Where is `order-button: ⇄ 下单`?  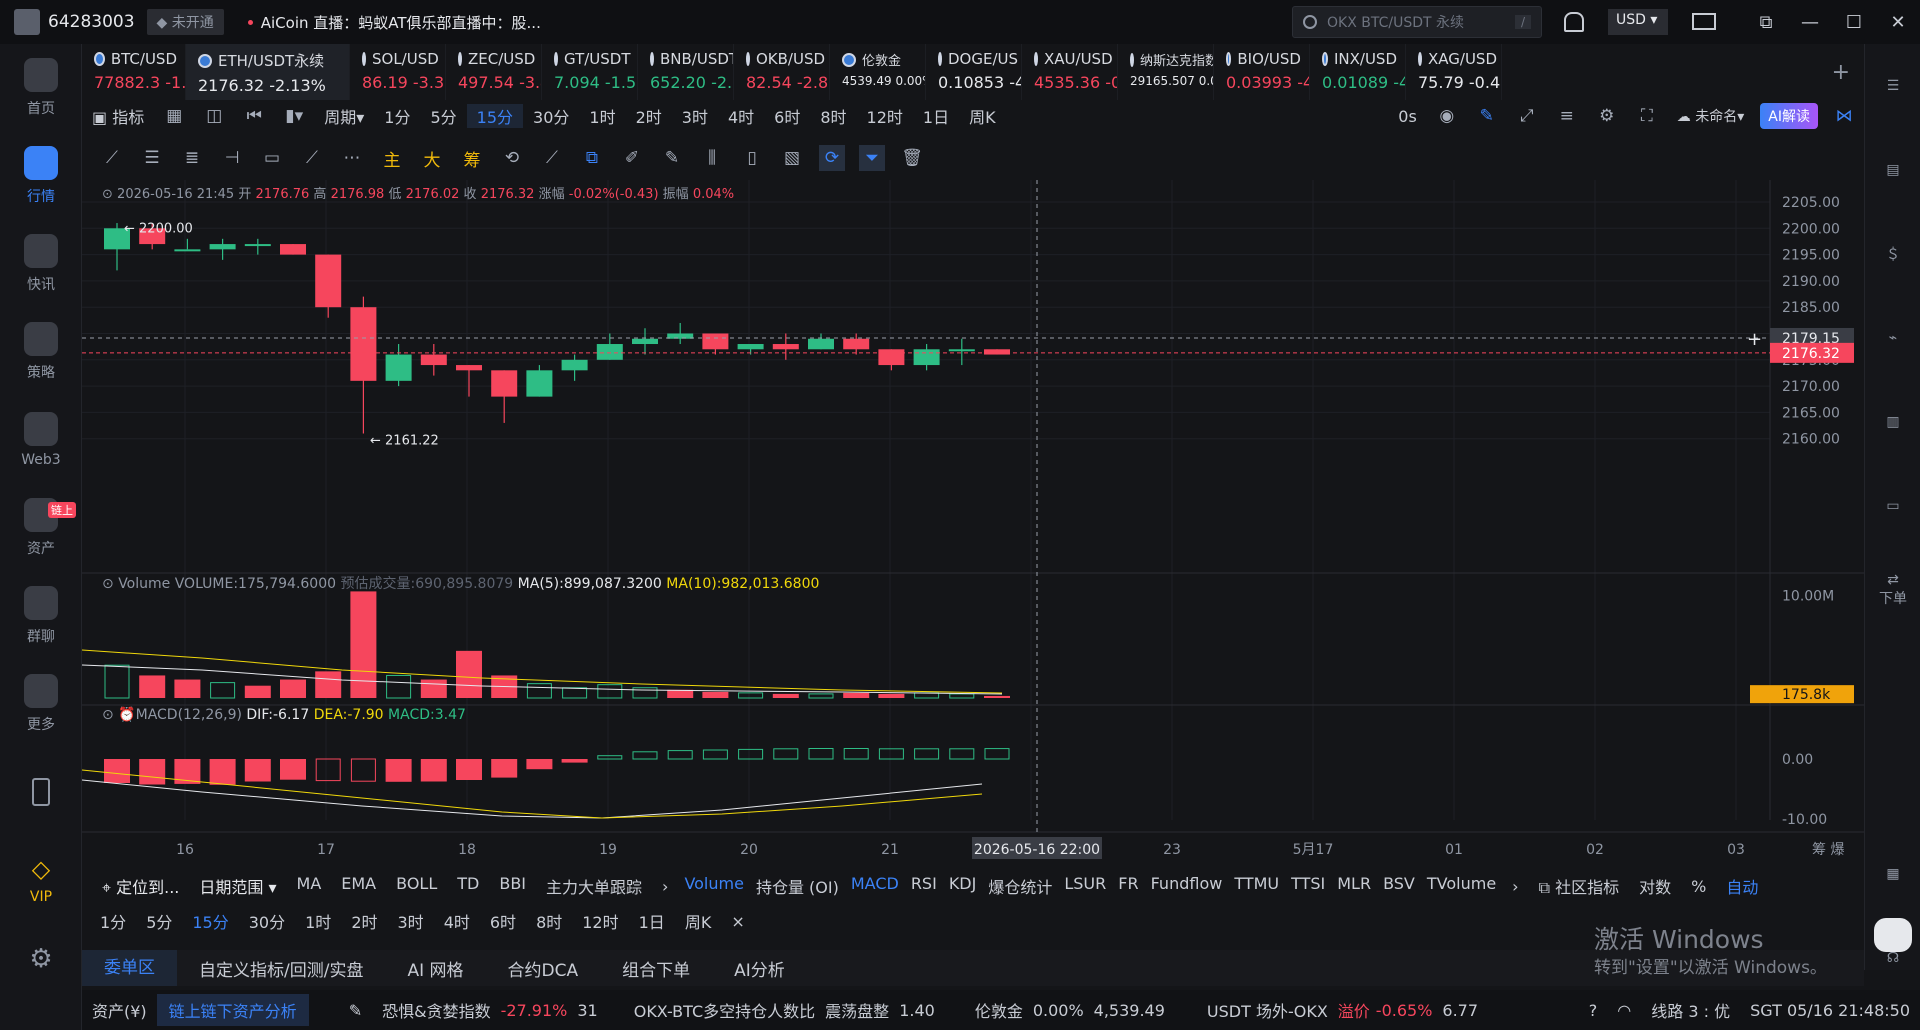
order-button: ⇄ 下单 is located at coordinates (1892, 590).